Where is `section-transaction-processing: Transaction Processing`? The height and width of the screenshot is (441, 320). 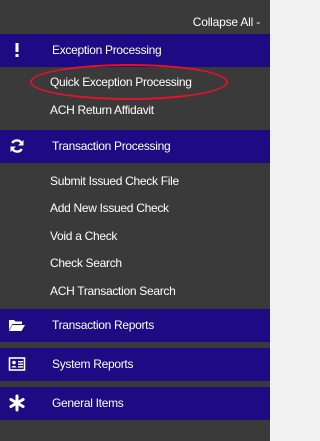
section-transaction-processing: Transaction Processing is located at coordinates (135, 146).